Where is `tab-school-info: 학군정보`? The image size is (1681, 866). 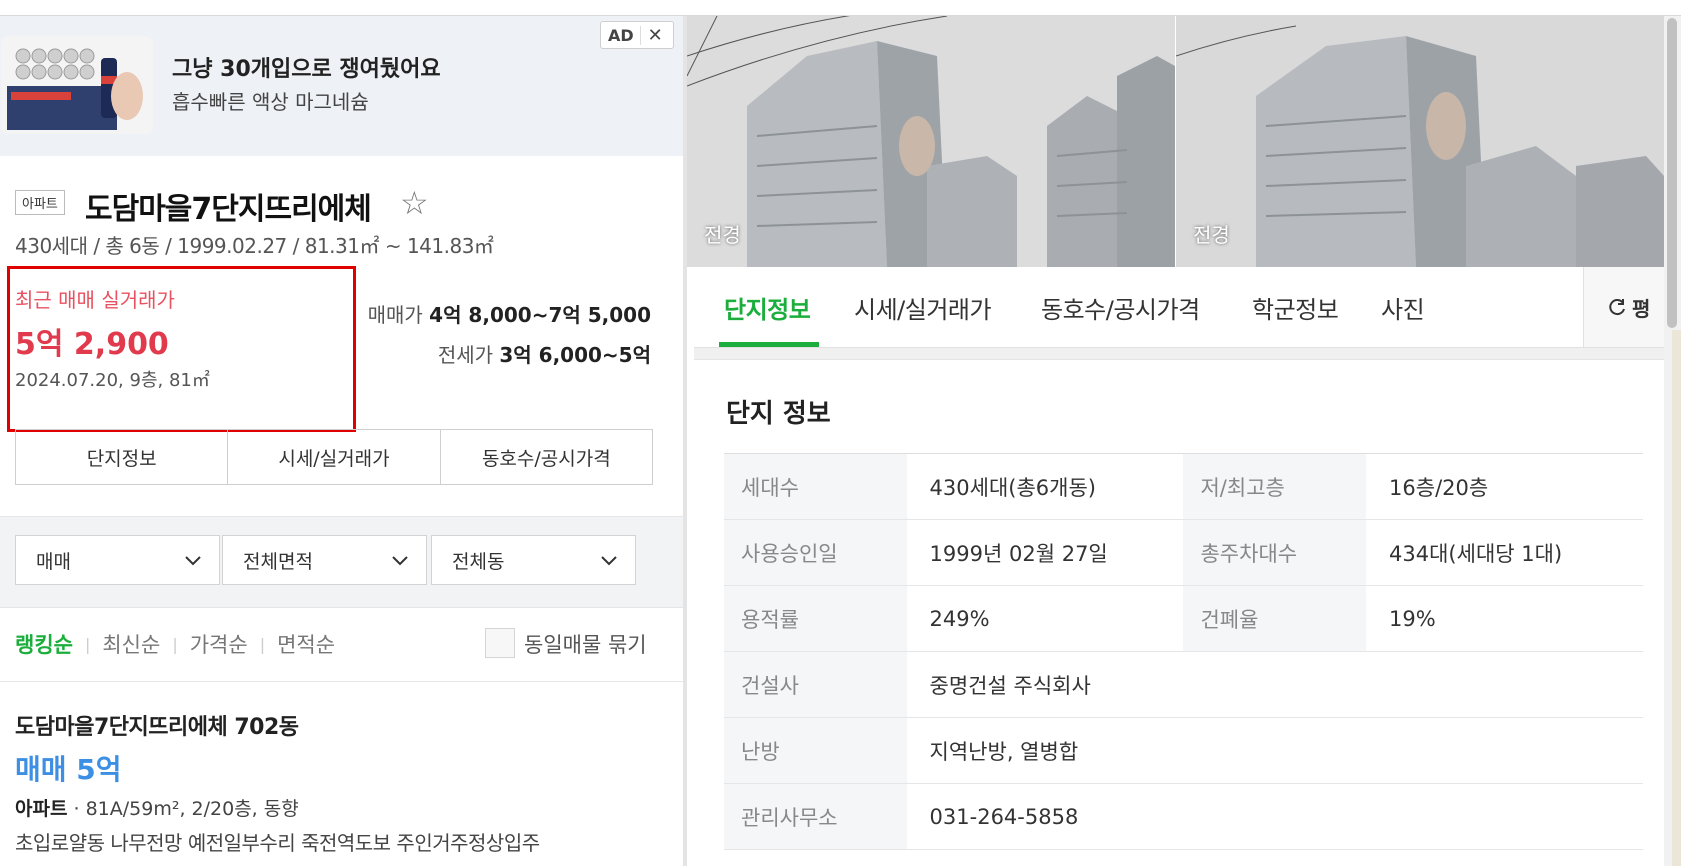 tab-school-info: 학군정보 is located at coordinates (1295, 307).